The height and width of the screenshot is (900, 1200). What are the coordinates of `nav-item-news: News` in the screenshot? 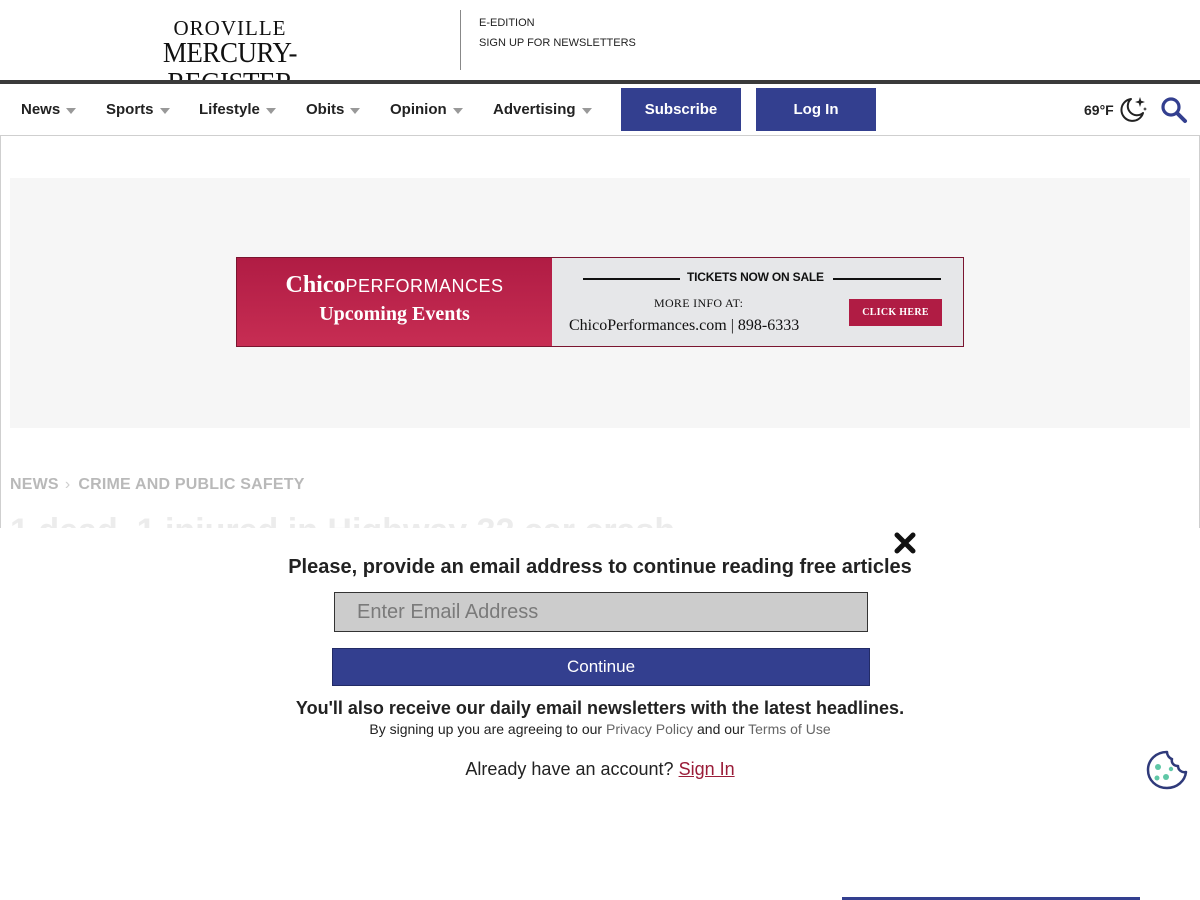 It's located at (49, 109).